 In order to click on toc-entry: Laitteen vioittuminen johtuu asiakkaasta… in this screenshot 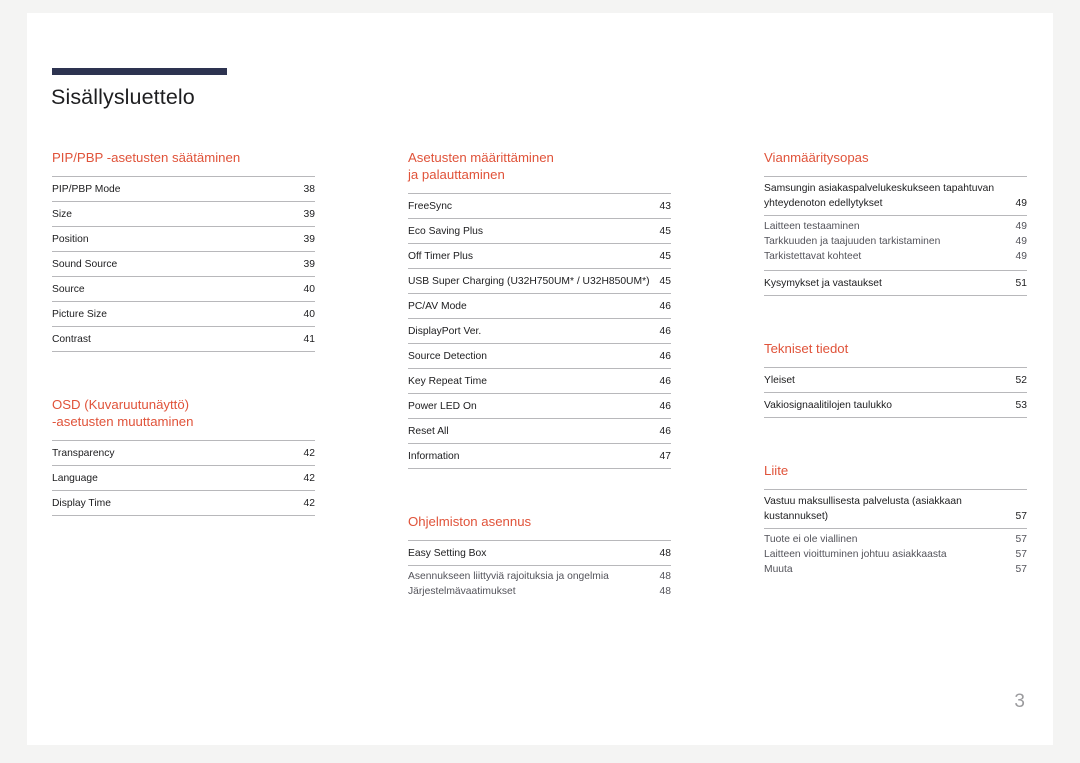, I will do `click(895, 554)`.